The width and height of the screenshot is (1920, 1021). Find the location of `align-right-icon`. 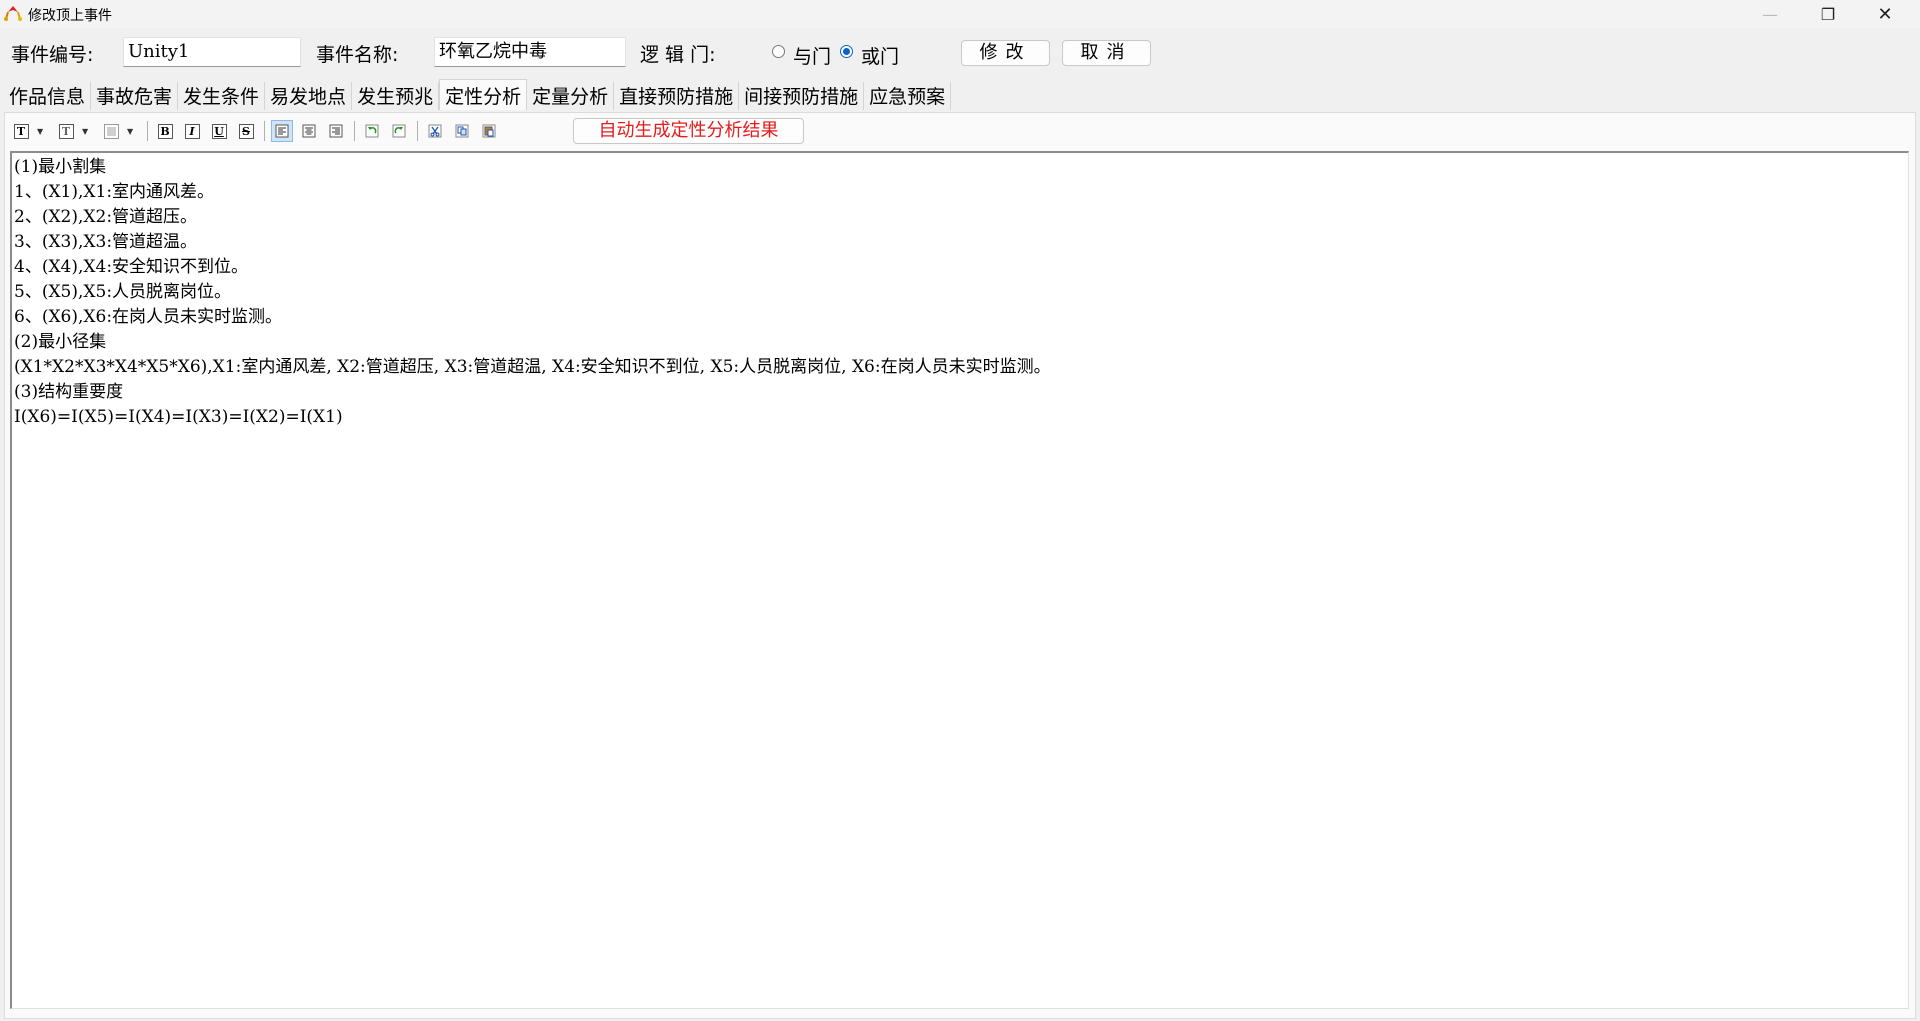

align-right-icon is located at coordinates (336, 131).